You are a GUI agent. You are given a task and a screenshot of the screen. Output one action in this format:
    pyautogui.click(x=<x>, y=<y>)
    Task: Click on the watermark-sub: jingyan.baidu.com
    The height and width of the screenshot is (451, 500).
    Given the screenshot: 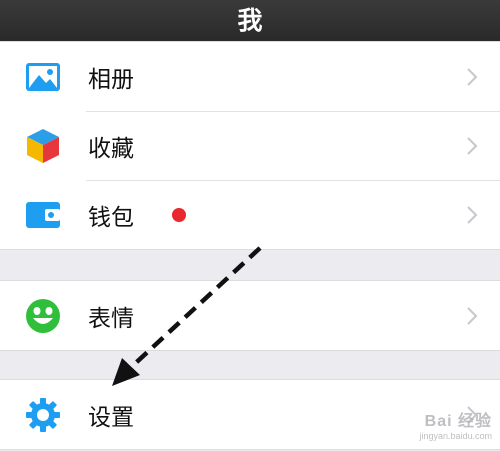 What is the action you would take?
    pyautogui.click(x=455, y=436)
    